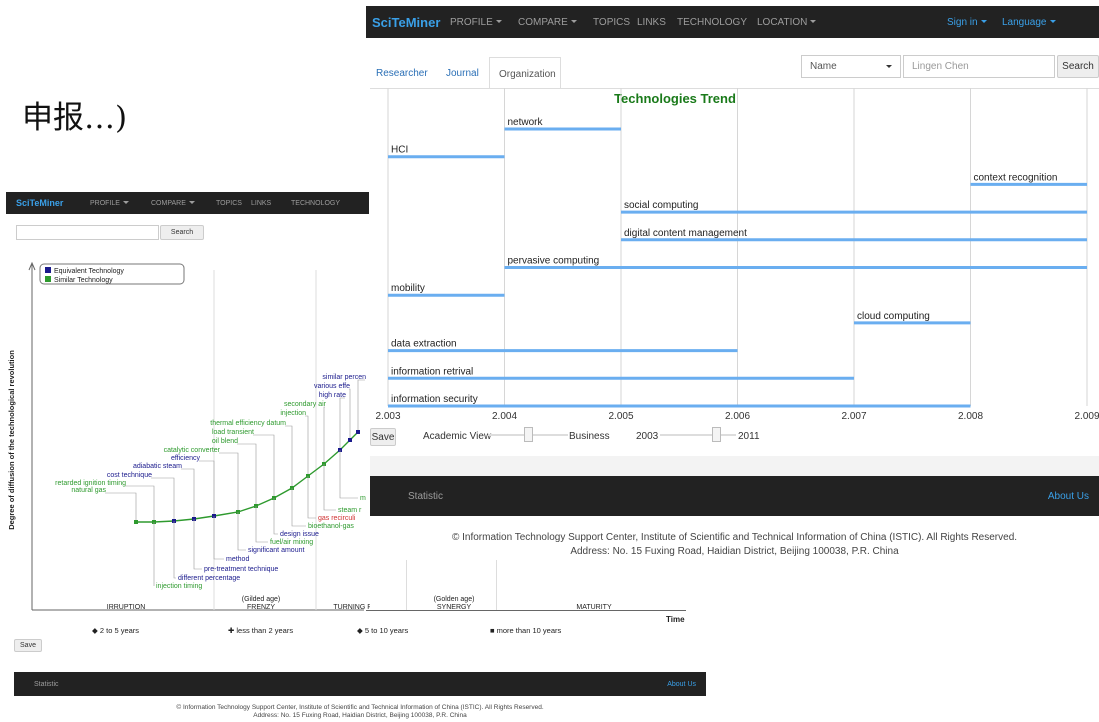 Image resolution: width=1099 pixels, height=722 pixels. Describe the element at coordinates (970, 416) in the screenshot. I see `x-tick-label: 2.008` at that location.